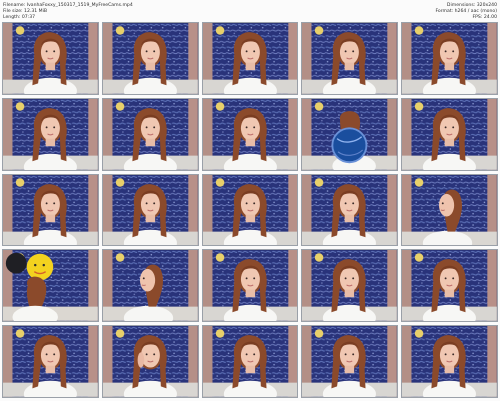 The image size is (500, 401). What do you see at coordinates (485, 18) in the screenshot?
I see `fps-text: FPS: 24.00` at bounding box center [485, 18].